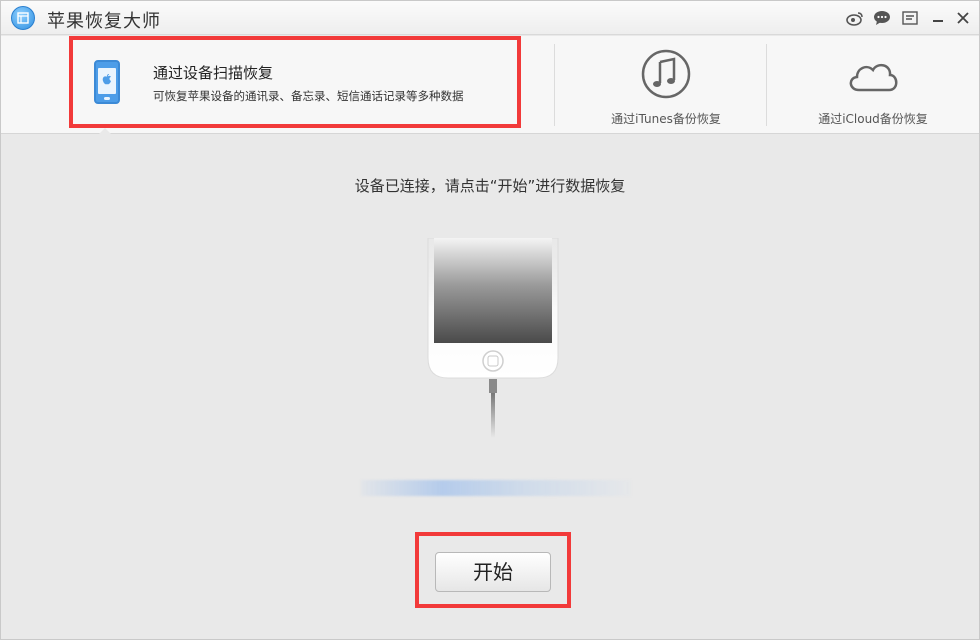 Image resolution: width=980 pixels, height=640 pixels. What do you see at coordinates (496, 488) in the screenshot?
I see `device-name-blurred` at bounding box center [496, 488].